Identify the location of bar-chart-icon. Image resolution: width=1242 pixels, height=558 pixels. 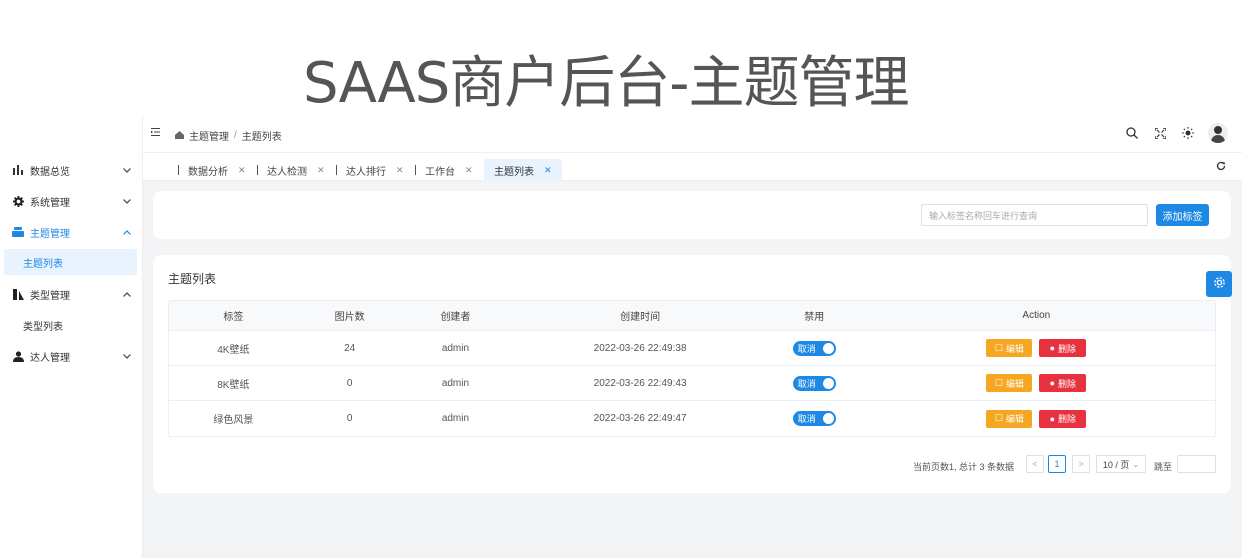
(18, 170).